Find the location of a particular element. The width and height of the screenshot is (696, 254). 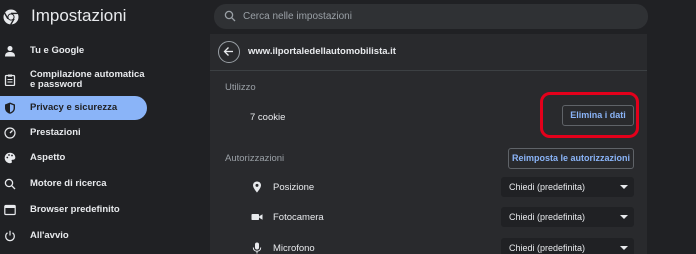

sidebar-item-default-browser: Browser predefinito is located at coordinates (73, 210).